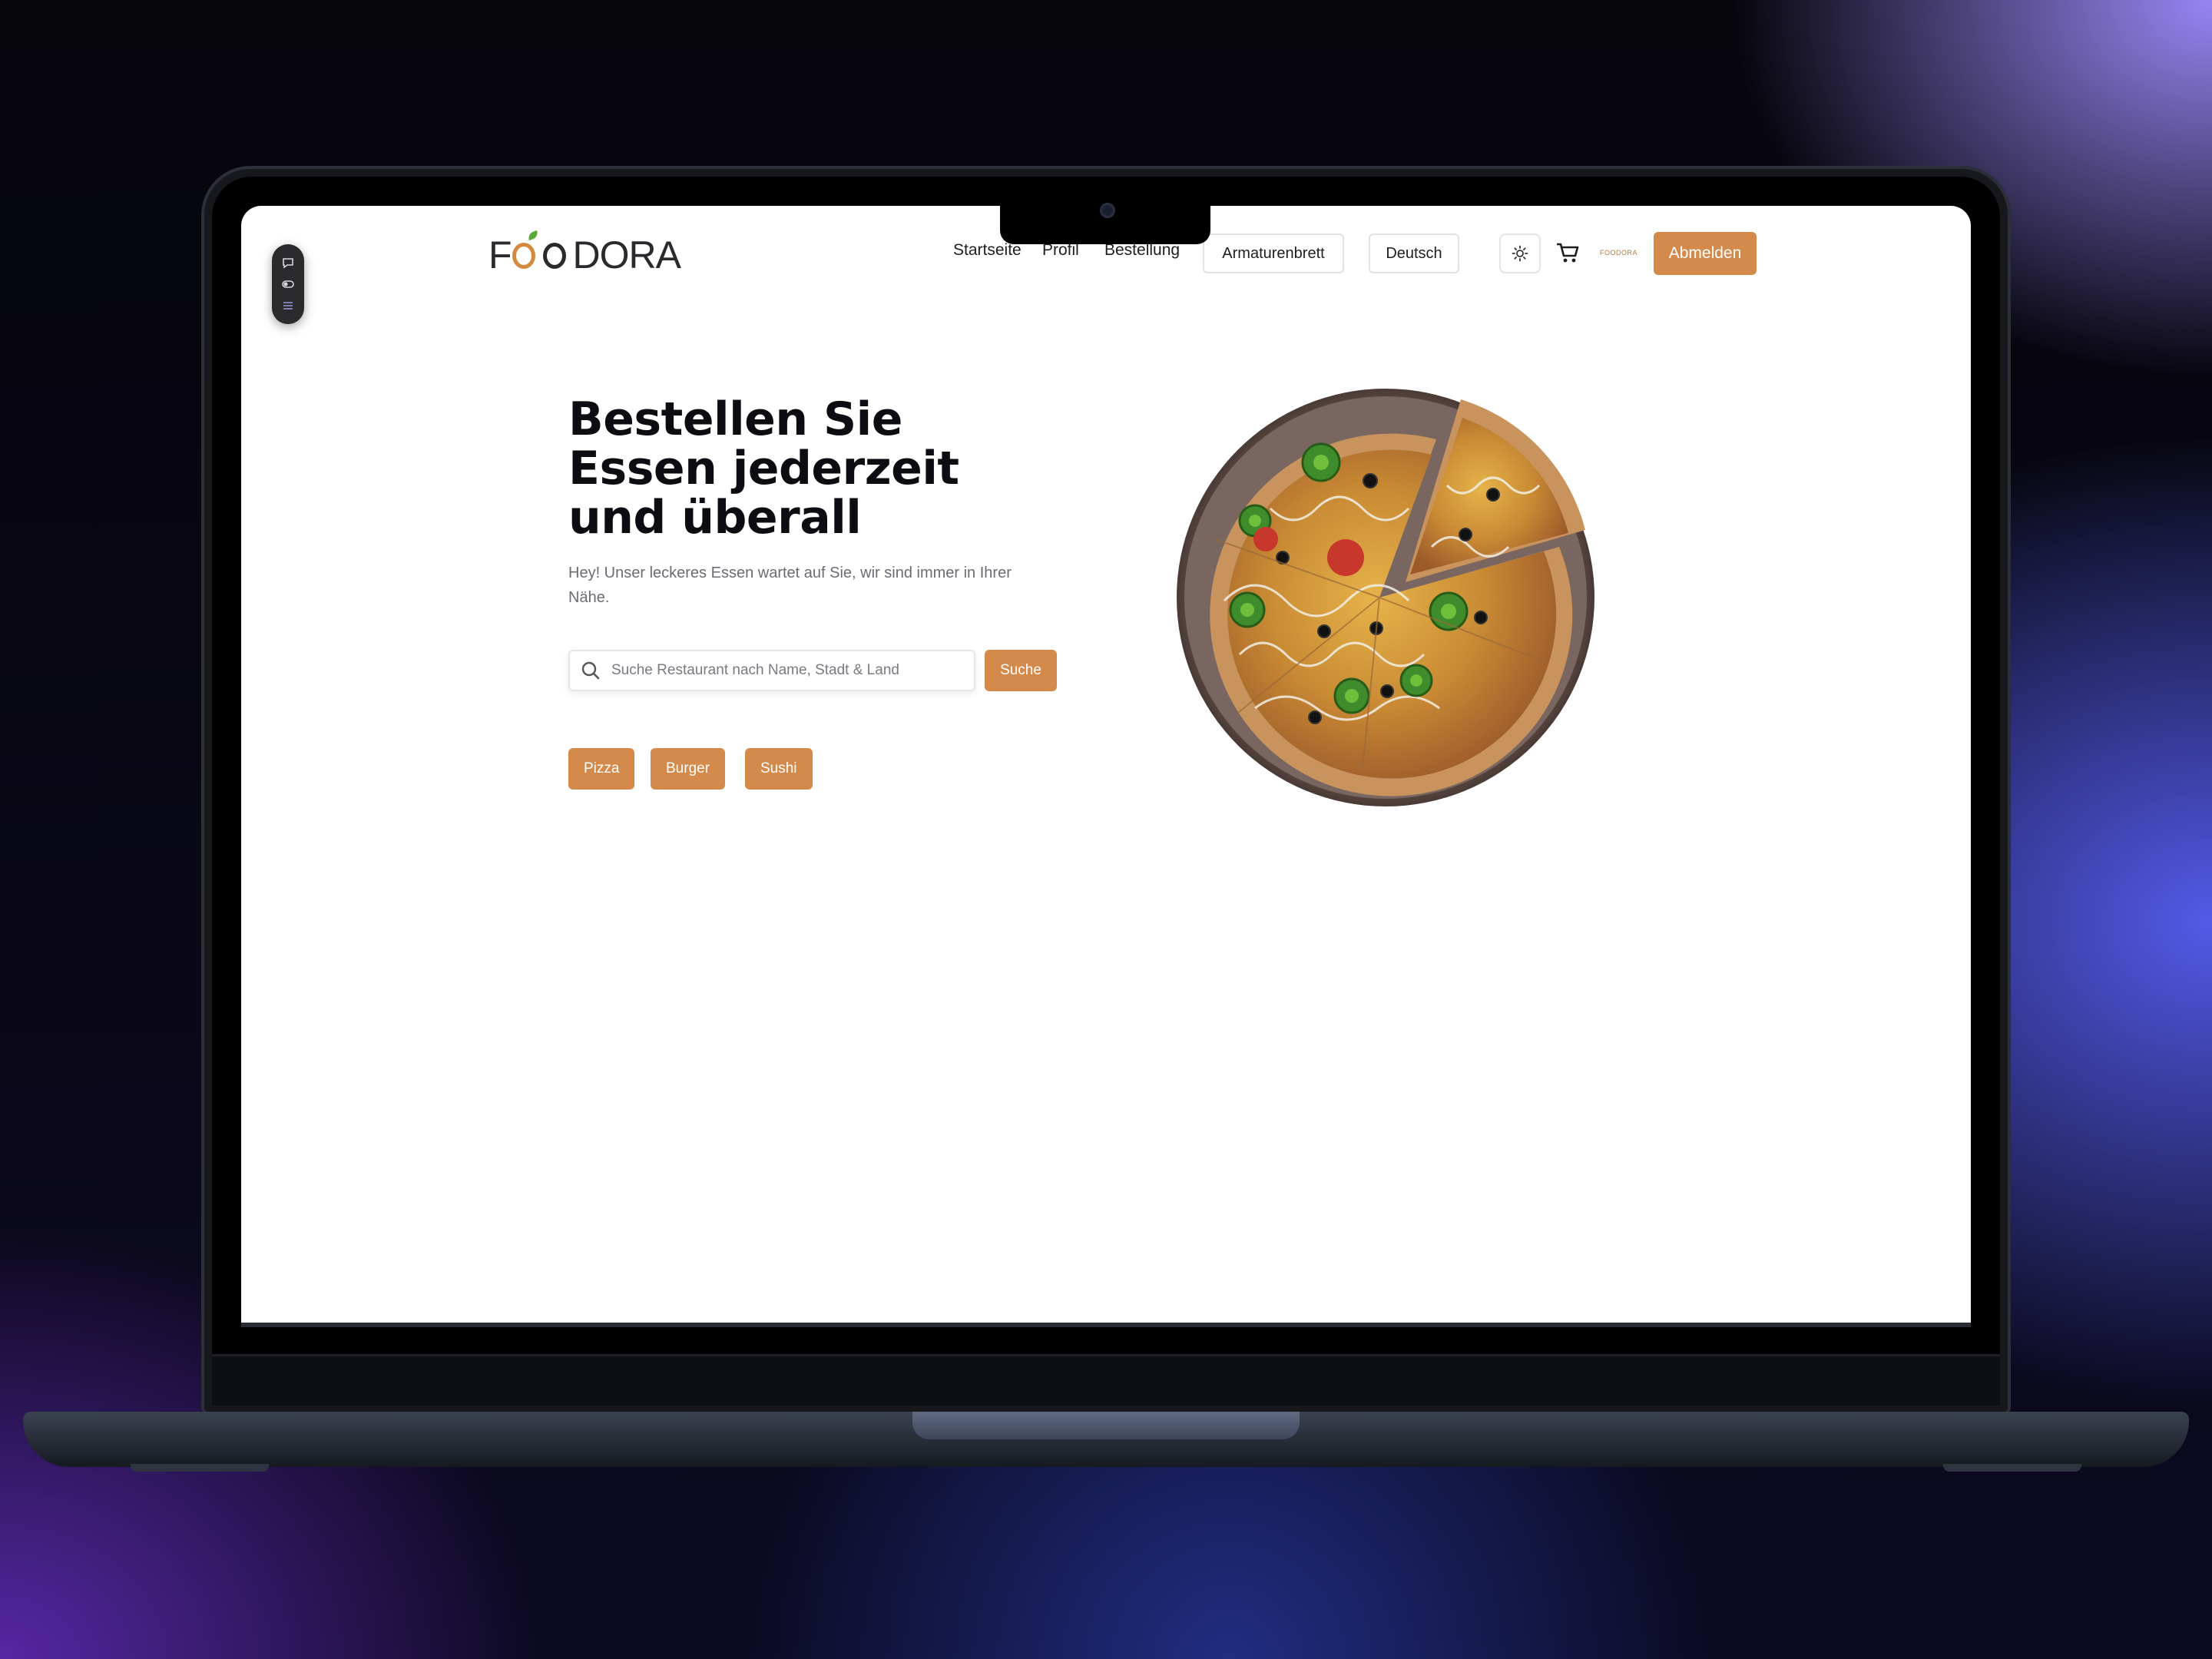 The width and height of the screenshot is (2212, 1659). Describe the element at coordinates (584, 254) in the screenshot. I see `brand-logo: F DORA` at that location.